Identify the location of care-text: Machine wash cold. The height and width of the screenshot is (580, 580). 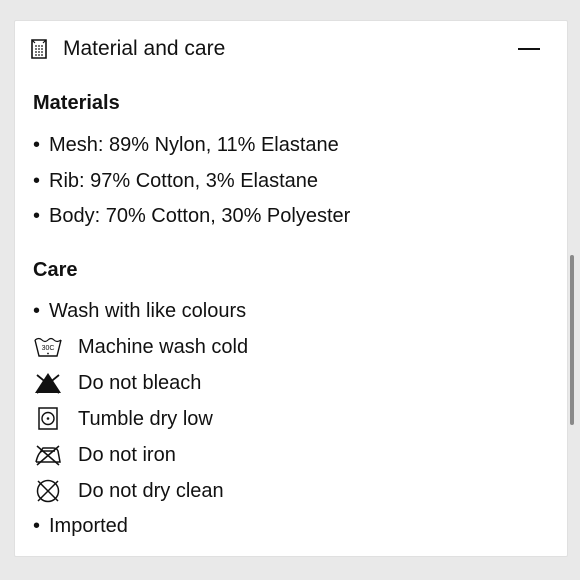
(163, 347).